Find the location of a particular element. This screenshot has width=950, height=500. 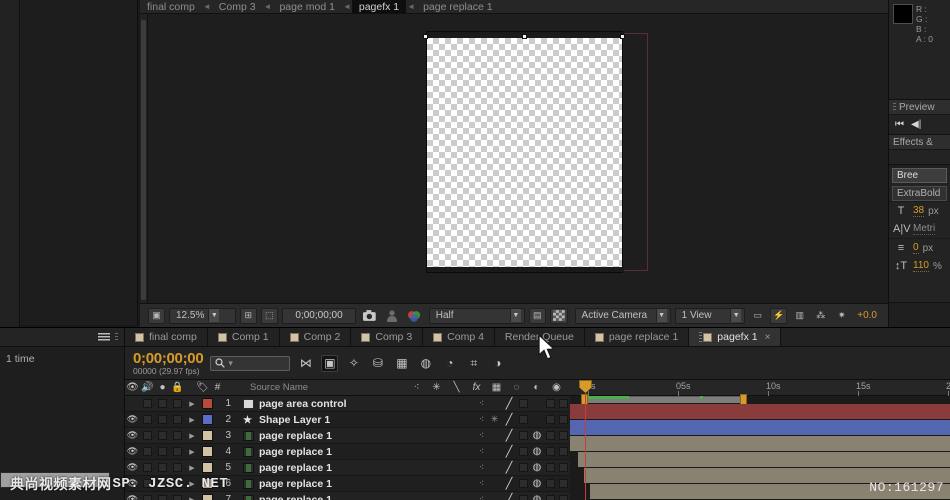

font-size-row: T 38 px is located at coordinates (919, 210).